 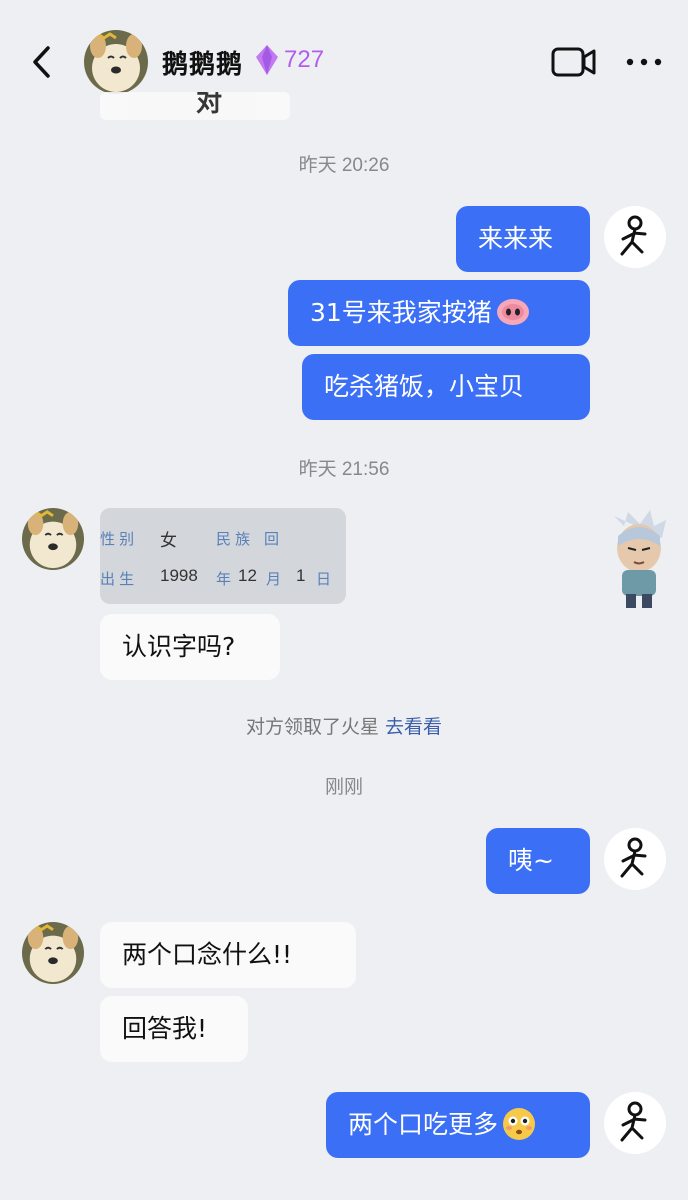 I want to click on previous-message-fragment: 对, so click(x=195, y=106).